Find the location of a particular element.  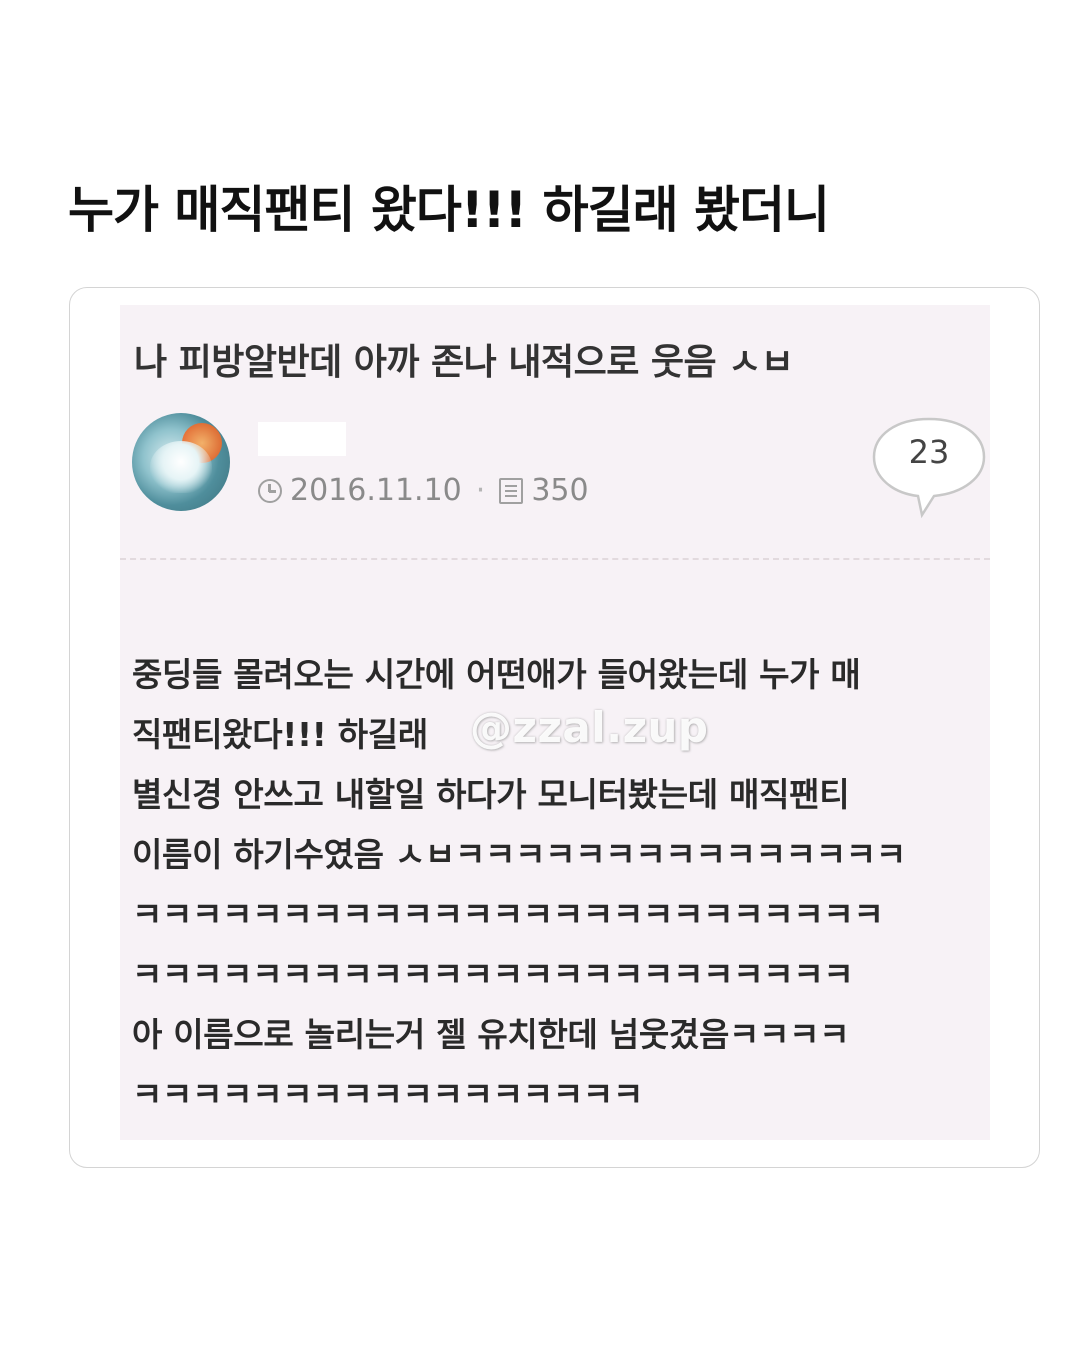

post-meta: 2016.11.10 · 350 is located at coordinates (423, 490).